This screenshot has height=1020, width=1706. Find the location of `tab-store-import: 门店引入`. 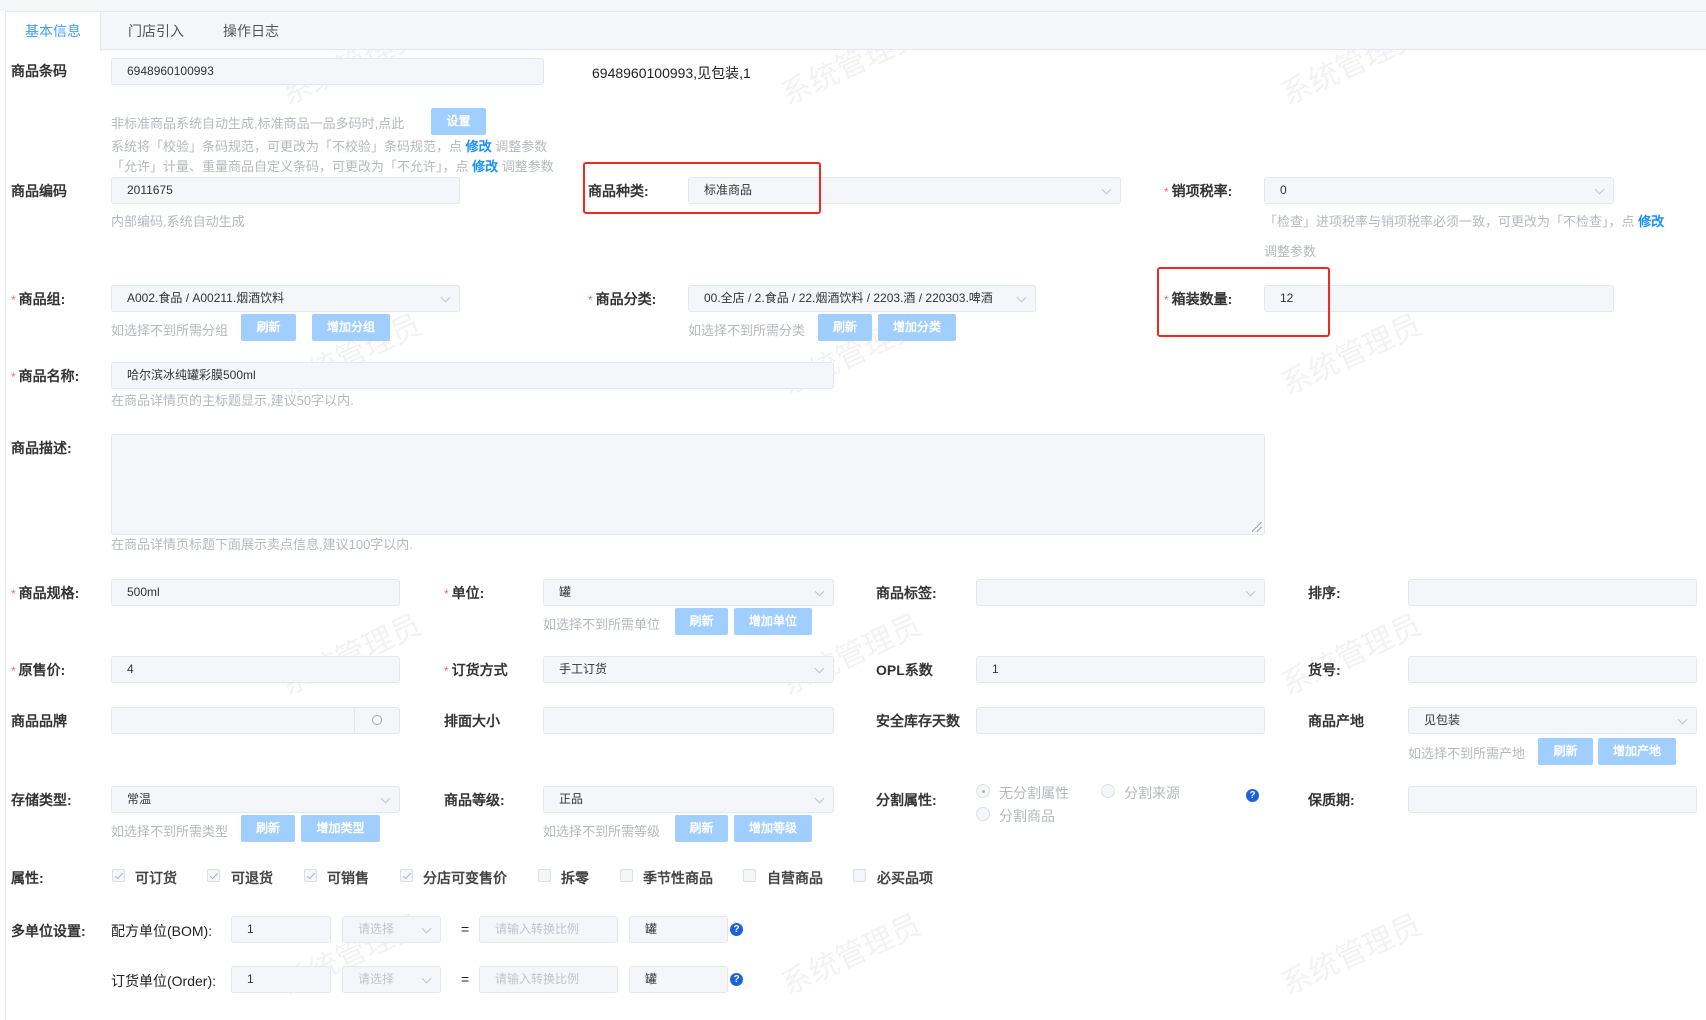

tab-store-import: 门店引入 is located at coordinates (156, 31).